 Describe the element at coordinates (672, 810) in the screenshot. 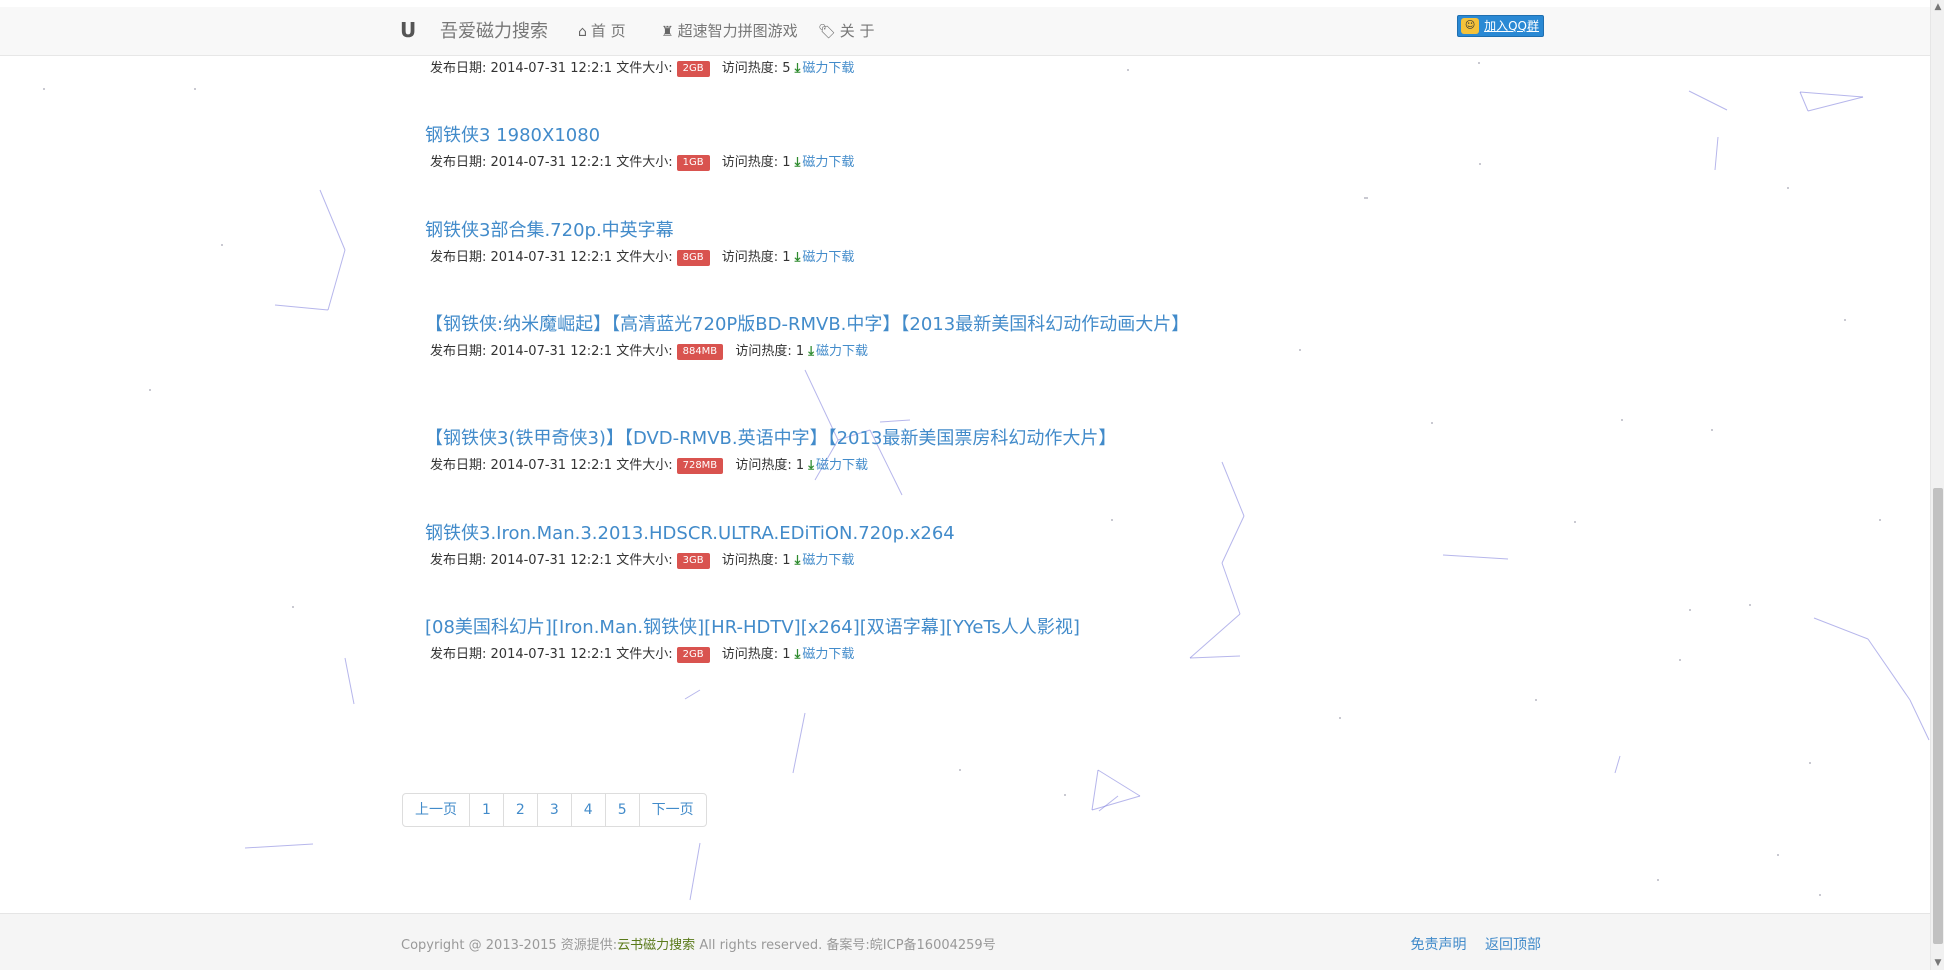

I see `next-page-button: 下一页` at that location.